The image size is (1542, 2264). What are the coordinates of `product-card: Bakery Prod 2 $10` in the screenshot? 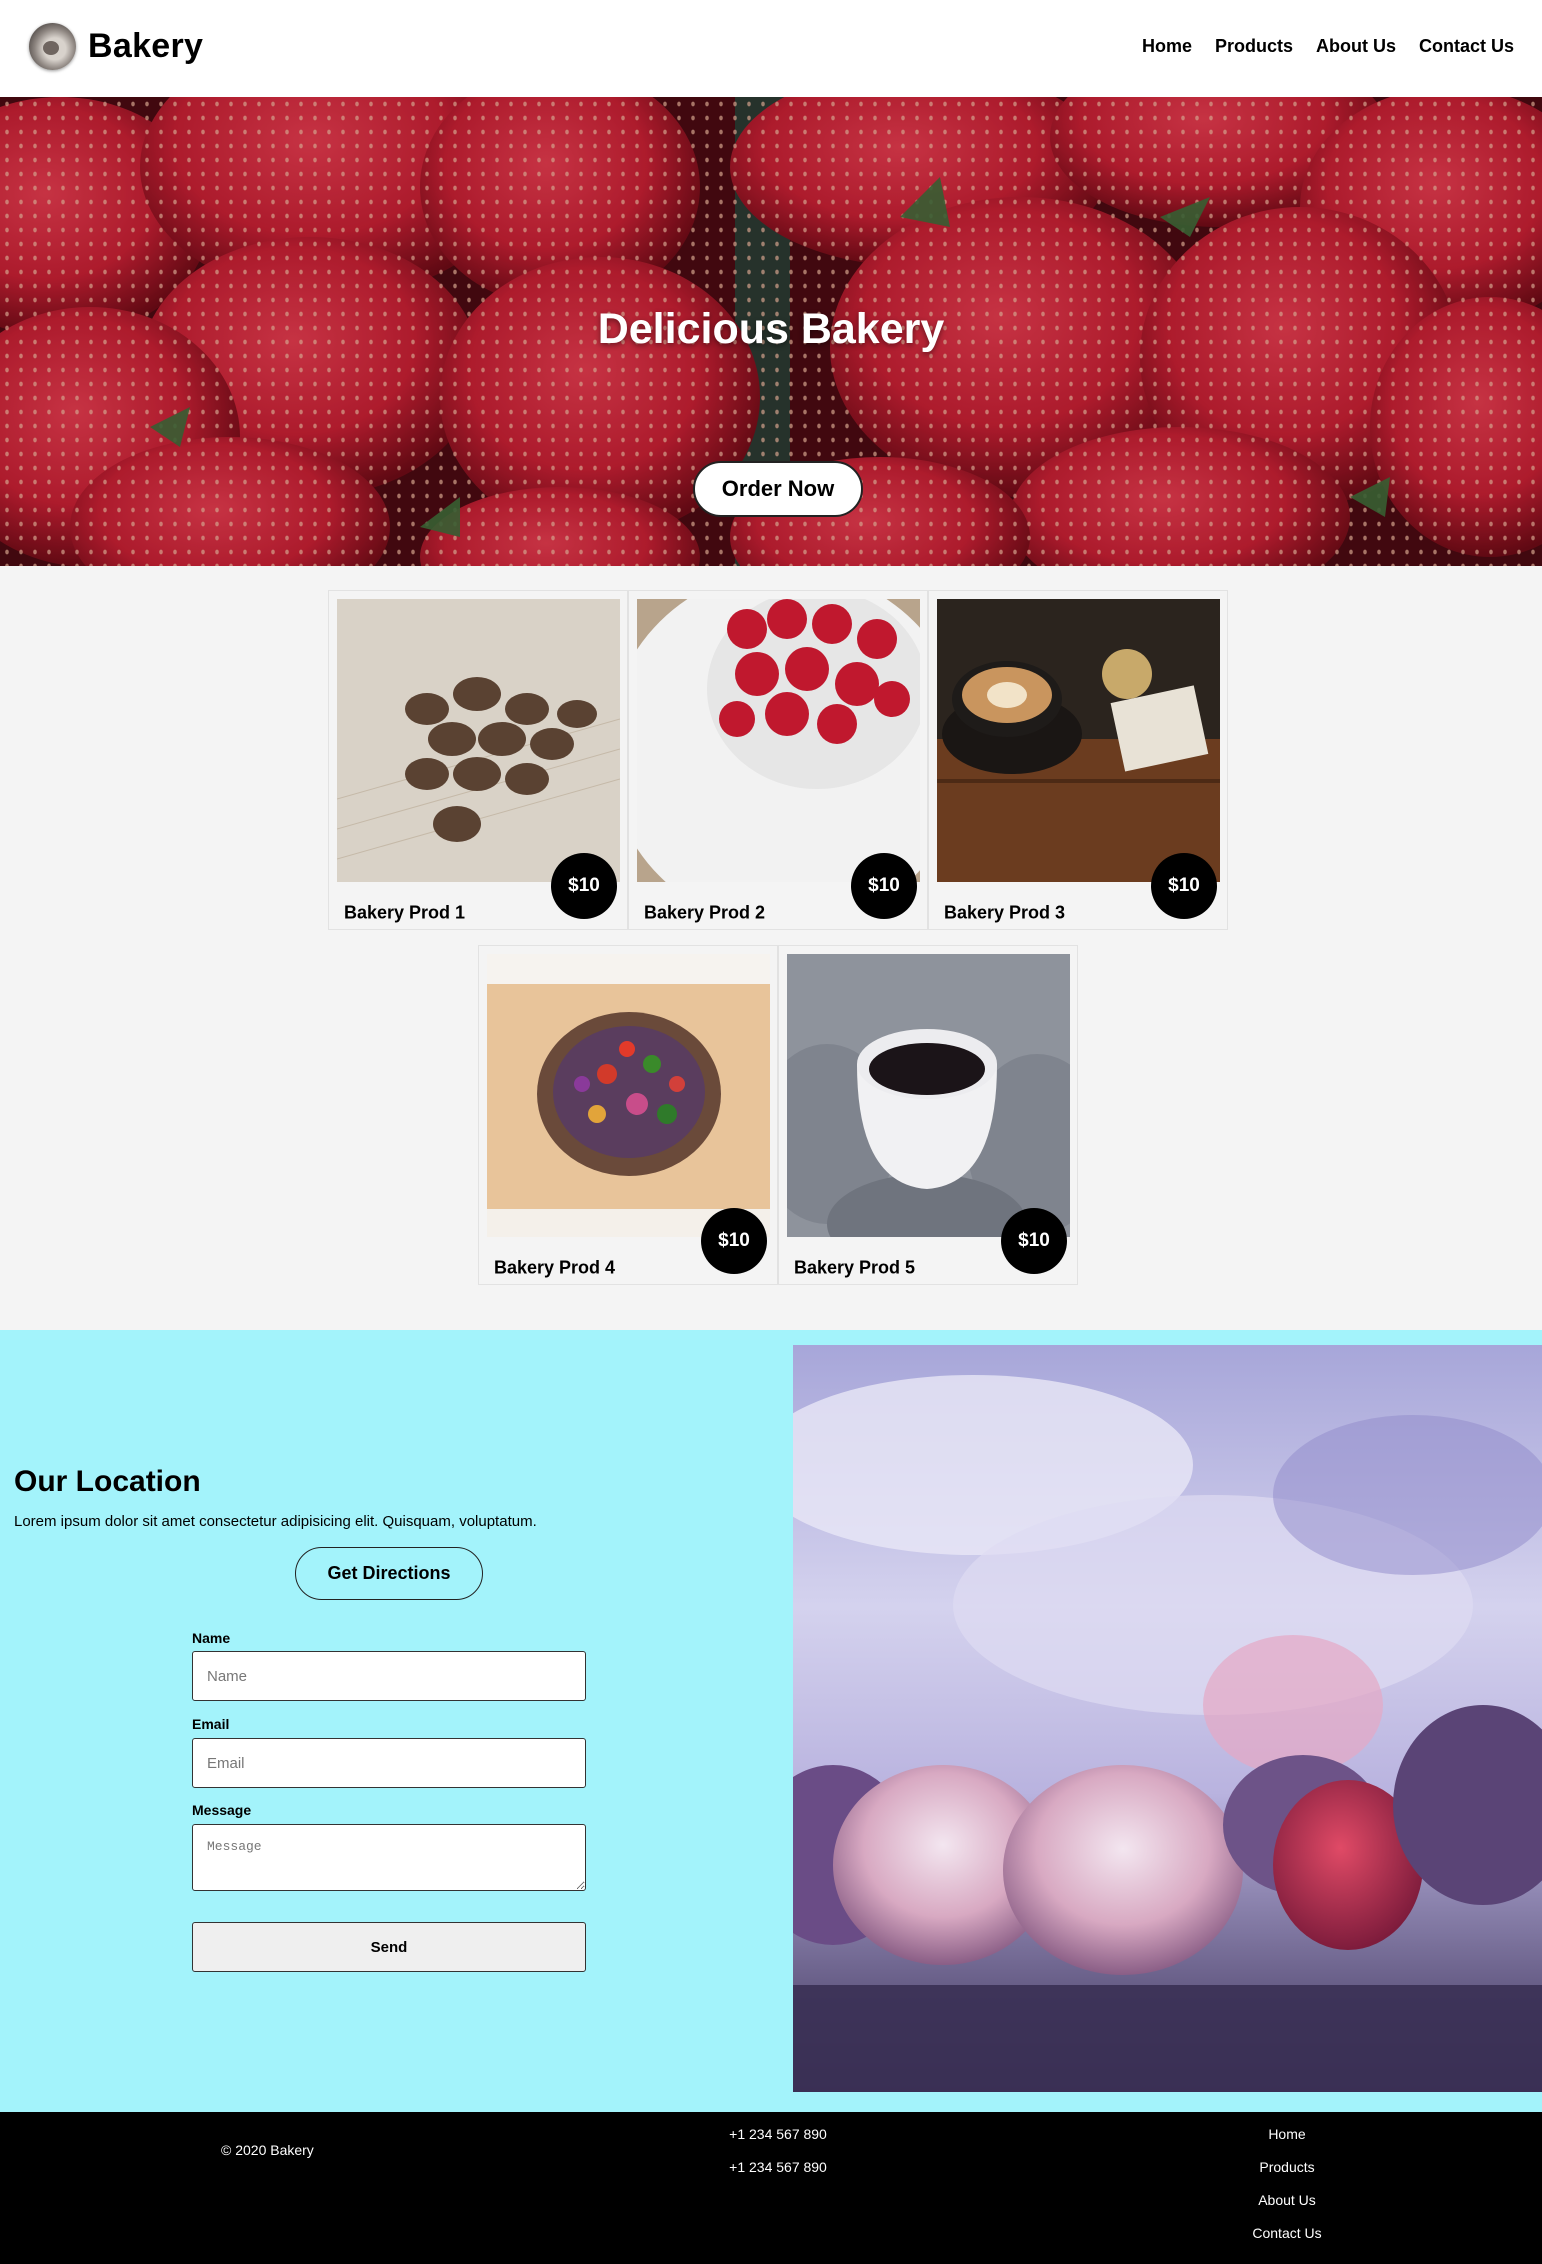 It's located at (778, 760).